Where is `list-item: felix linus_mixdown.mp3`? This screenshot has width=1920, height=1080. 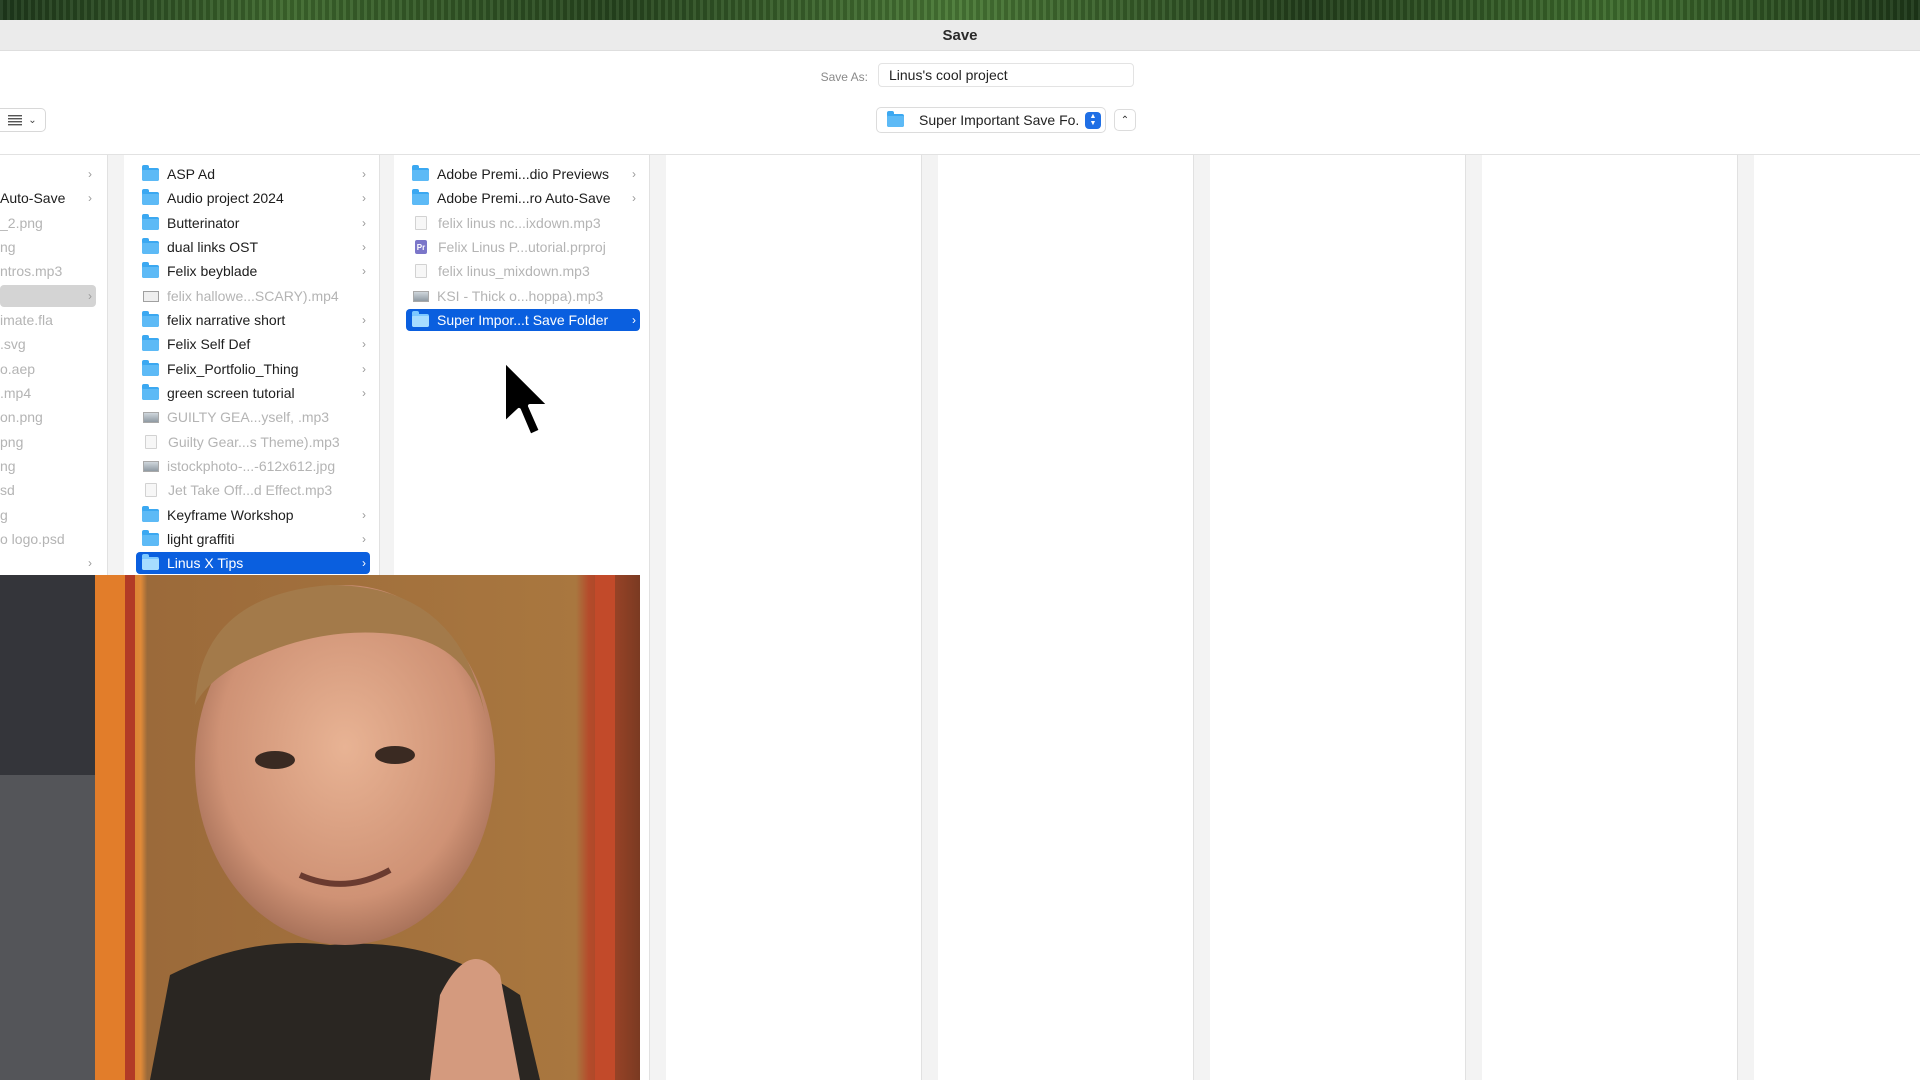 list-item: felix linus_mixdown.mp3 is located at coordinates (523, 271).